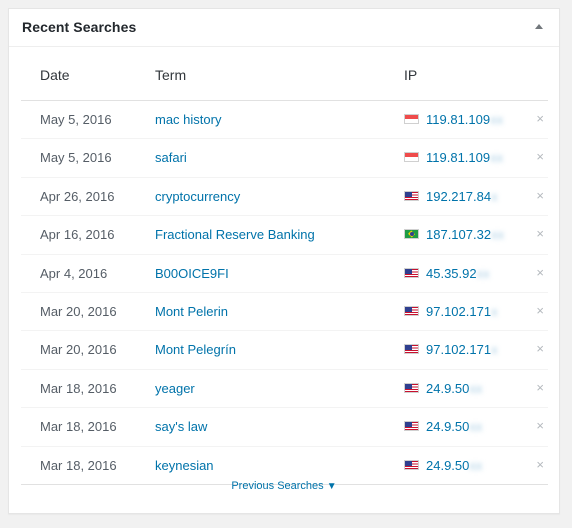  I want to click on search-term-link: safari, so click(171, 157).